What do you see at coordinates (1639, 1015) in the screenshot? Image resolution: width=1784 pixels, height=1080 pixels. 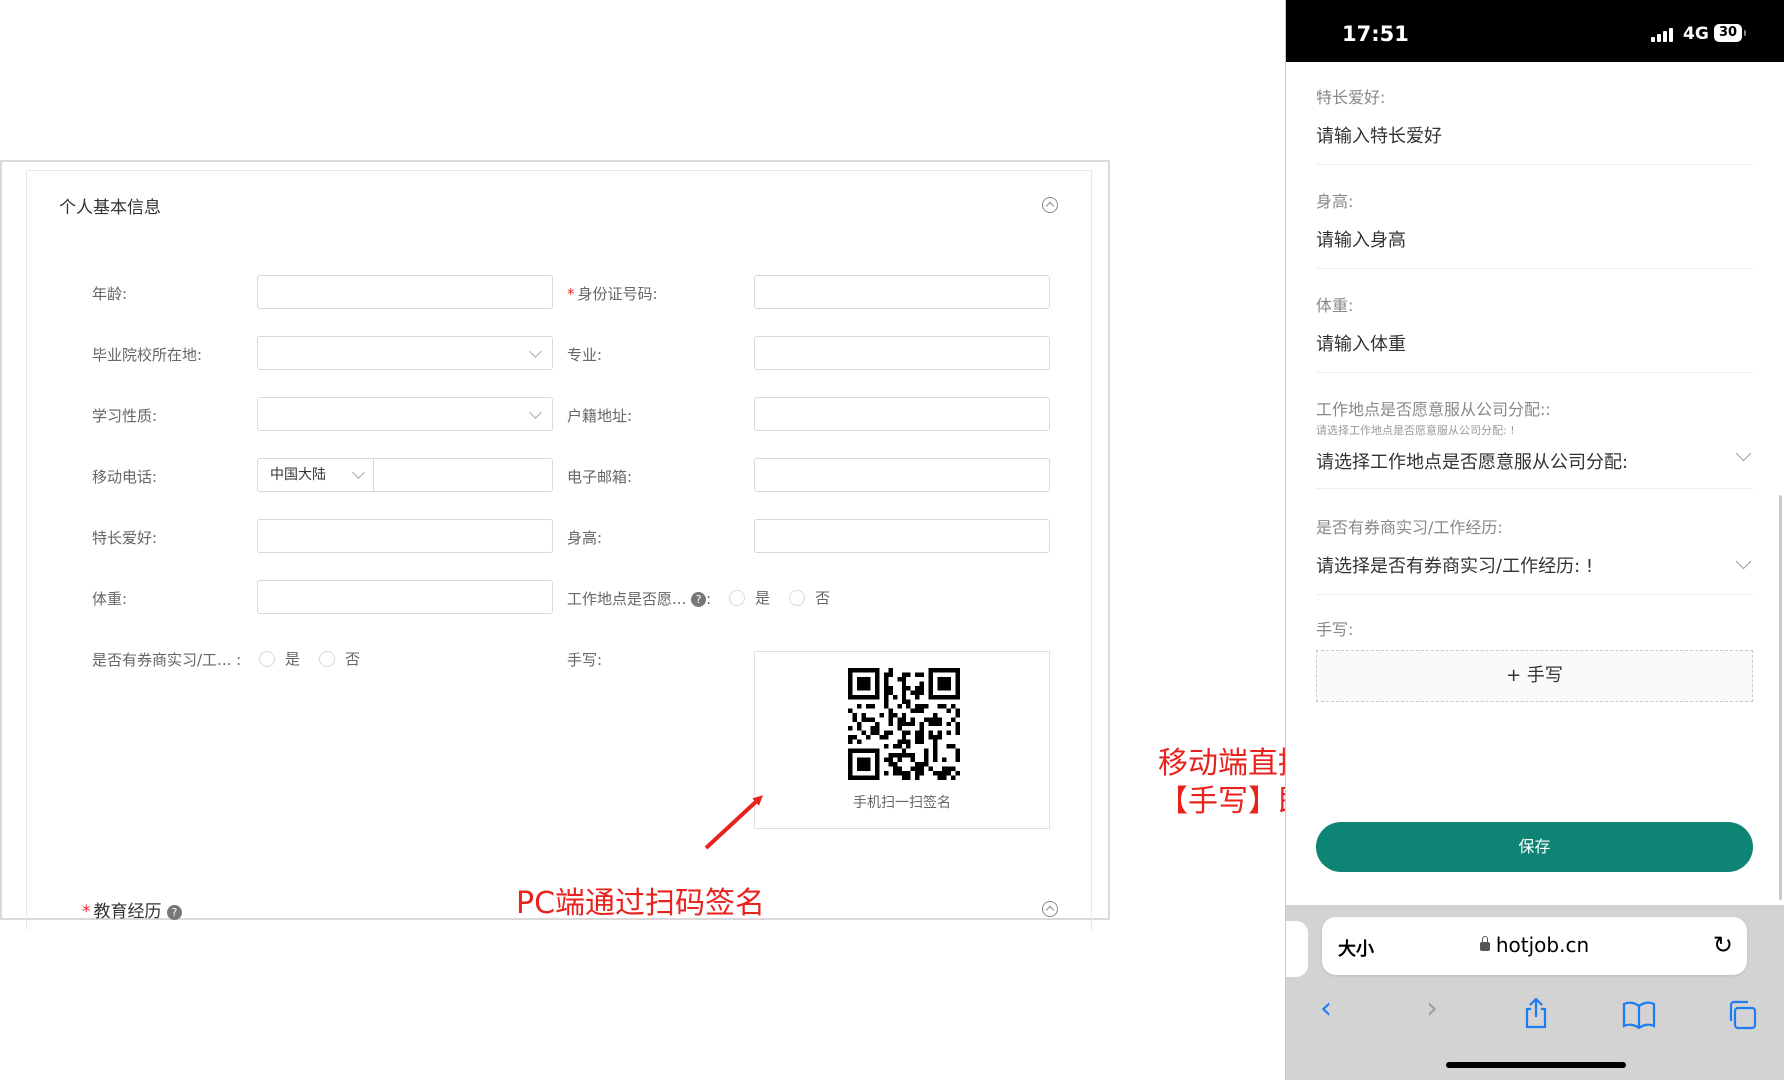 I see `bookmarks-icon` at bounding box center [1639, 1015].